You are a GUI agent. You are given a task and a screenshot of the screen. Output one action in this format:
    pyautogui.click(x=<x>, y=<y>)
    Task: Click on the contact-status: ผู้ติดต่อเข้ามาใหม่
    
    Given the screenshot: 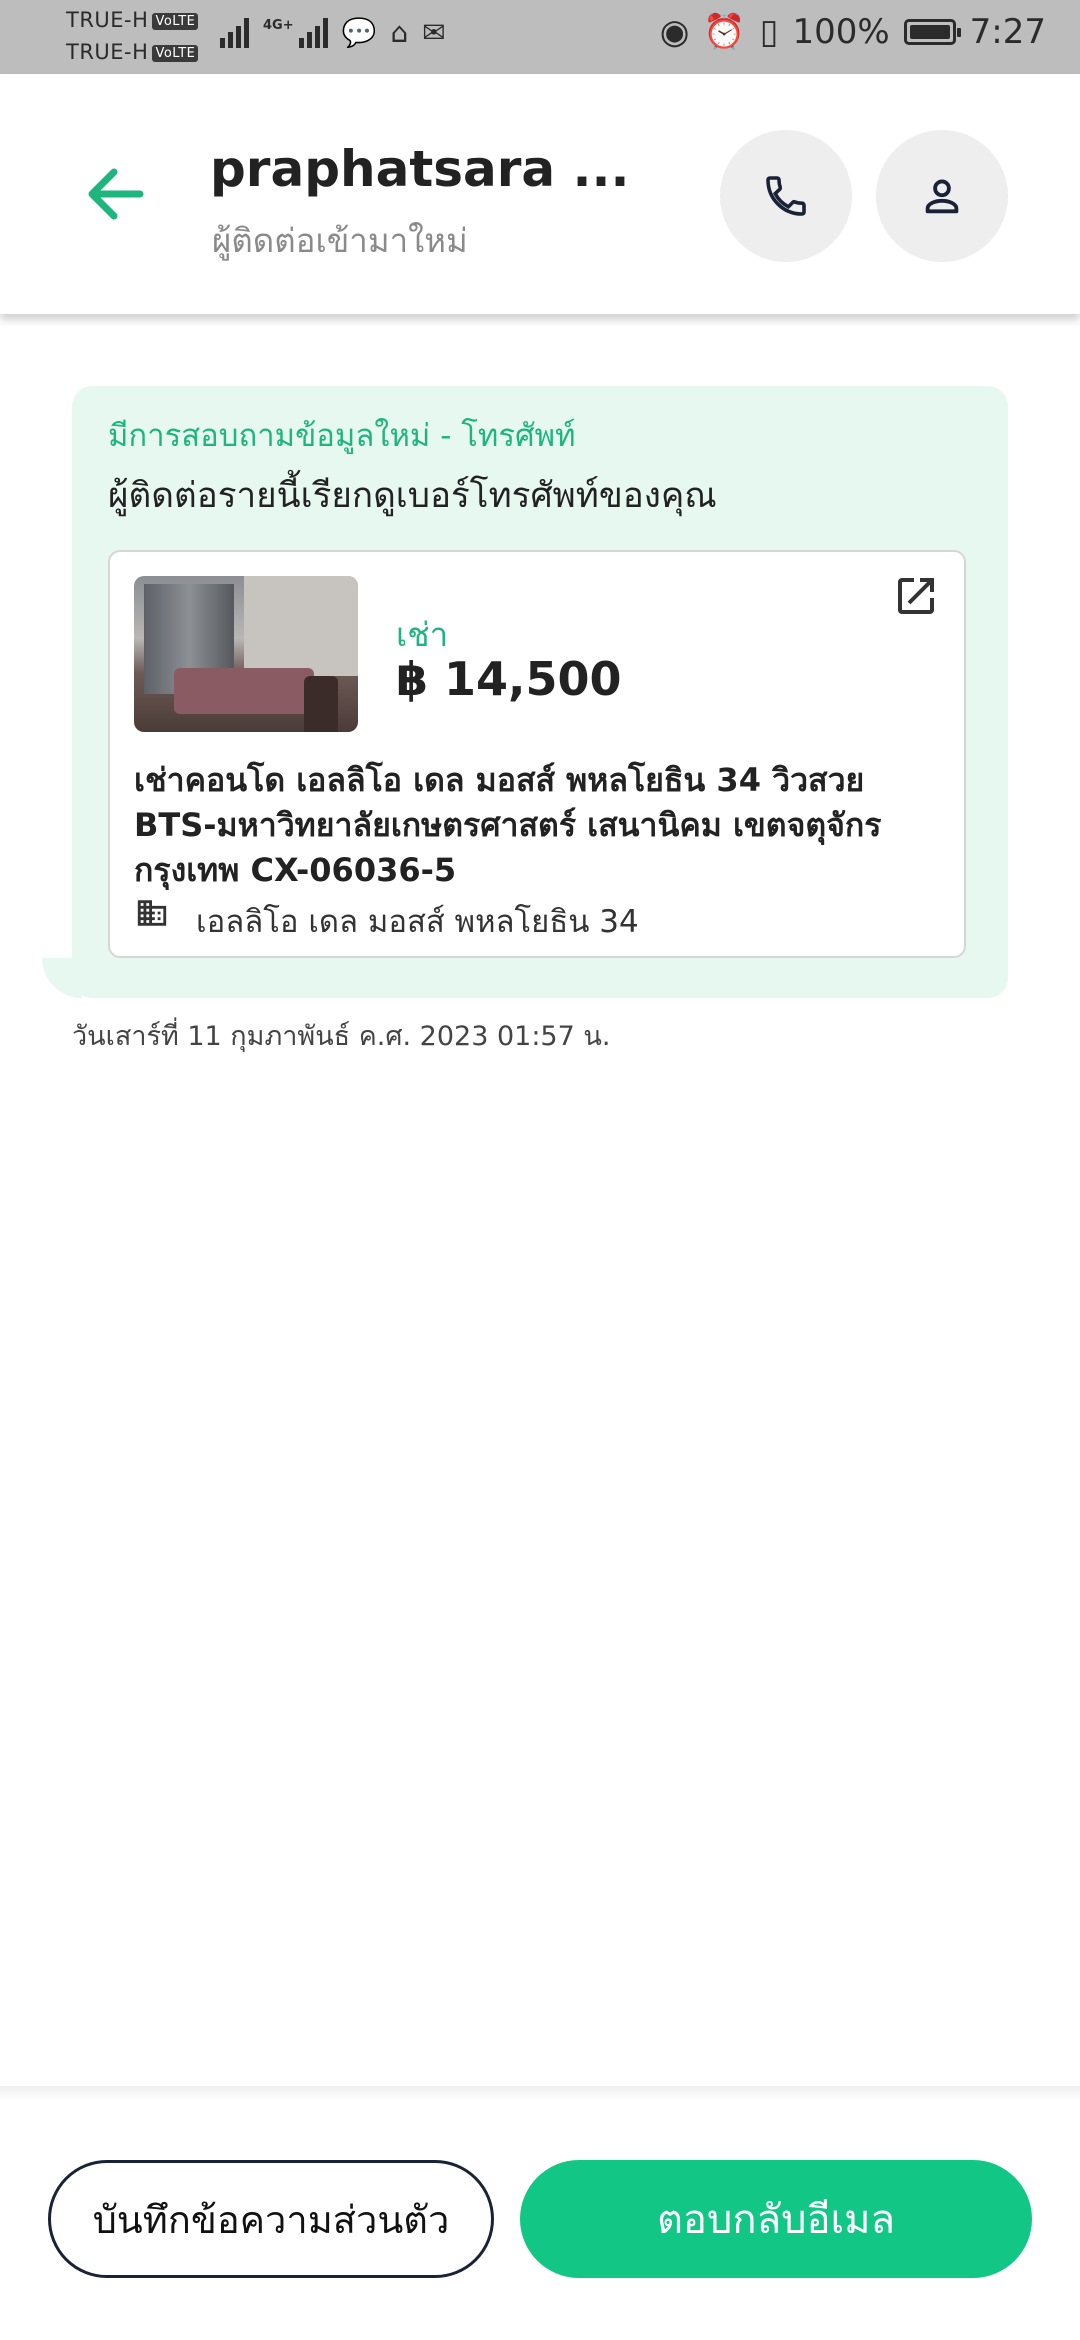 What is the action you would take?
    pyautogui.click(x=340, y=240)
    